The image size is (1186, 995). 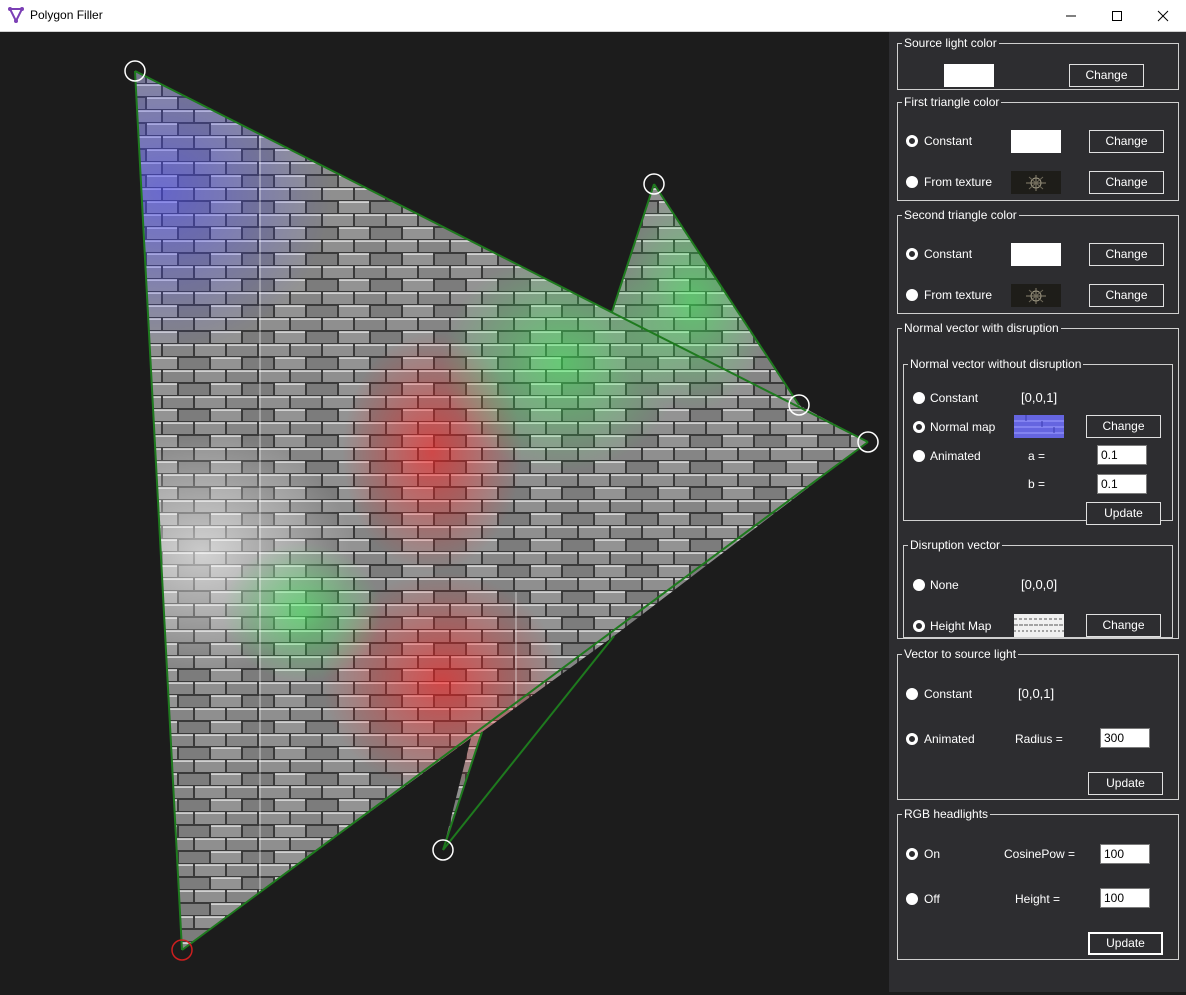 I want to click on a-label: a =, so click(x=1037, y=456).